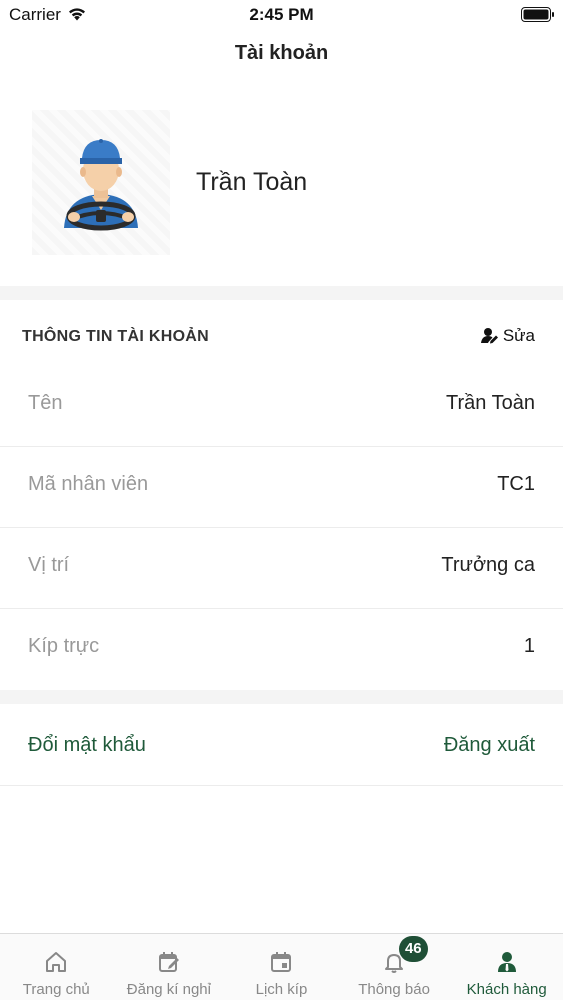 Image resolution: width=563 pixels, height=1000 pixels. Describe the element at coordinates (281, 568) in the screenshot. I see `info-row-position: Vị trí Trưởng ca` at that location.